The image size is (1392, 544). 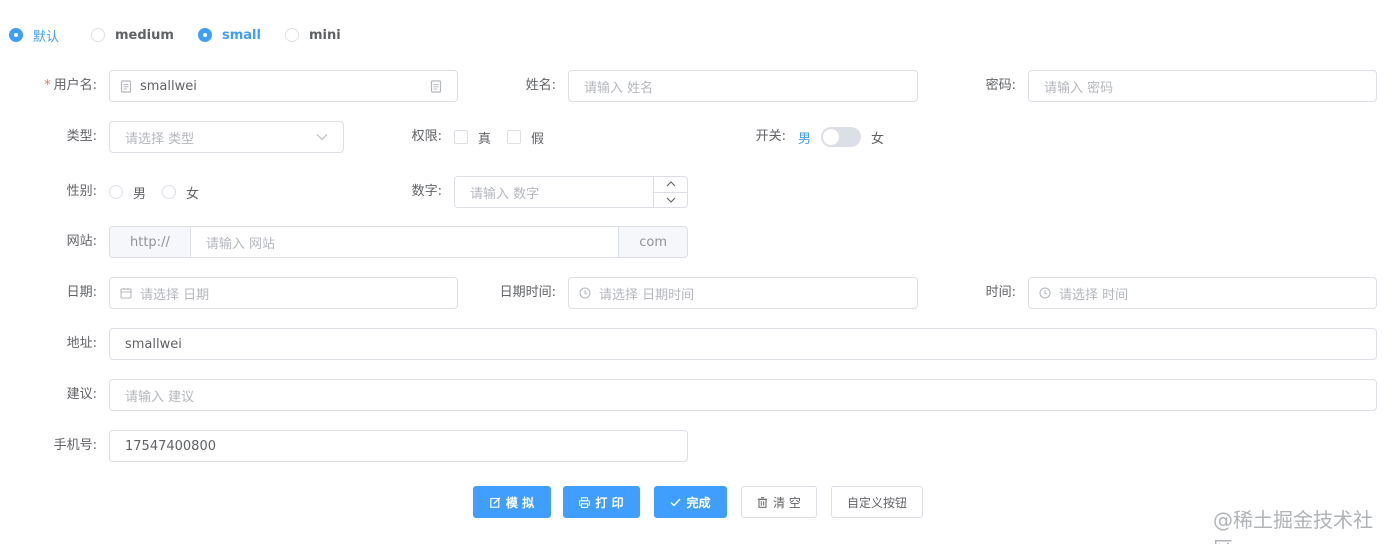 I want to click on permission-checkbox-true: 真, so click(x=472, y=137).